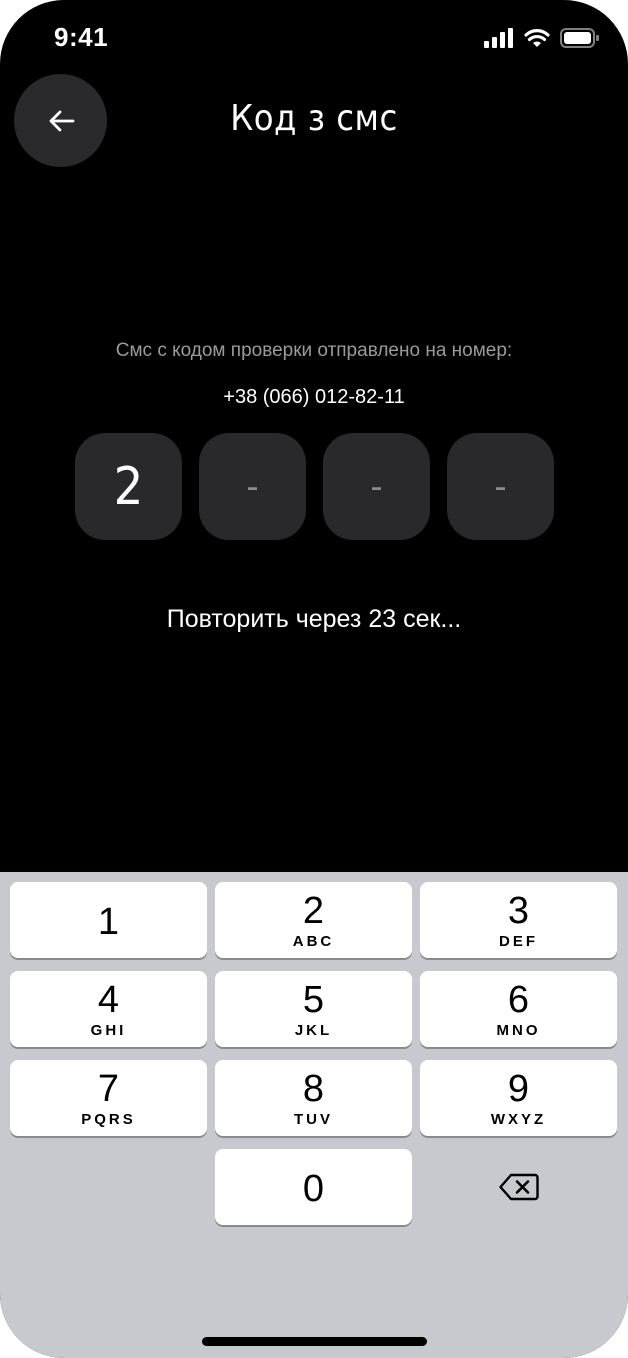 The image size is (628, 1358). Describe the element at coordinates (518, 1088) in the screenshot. I see `key-number: 9` at that location.